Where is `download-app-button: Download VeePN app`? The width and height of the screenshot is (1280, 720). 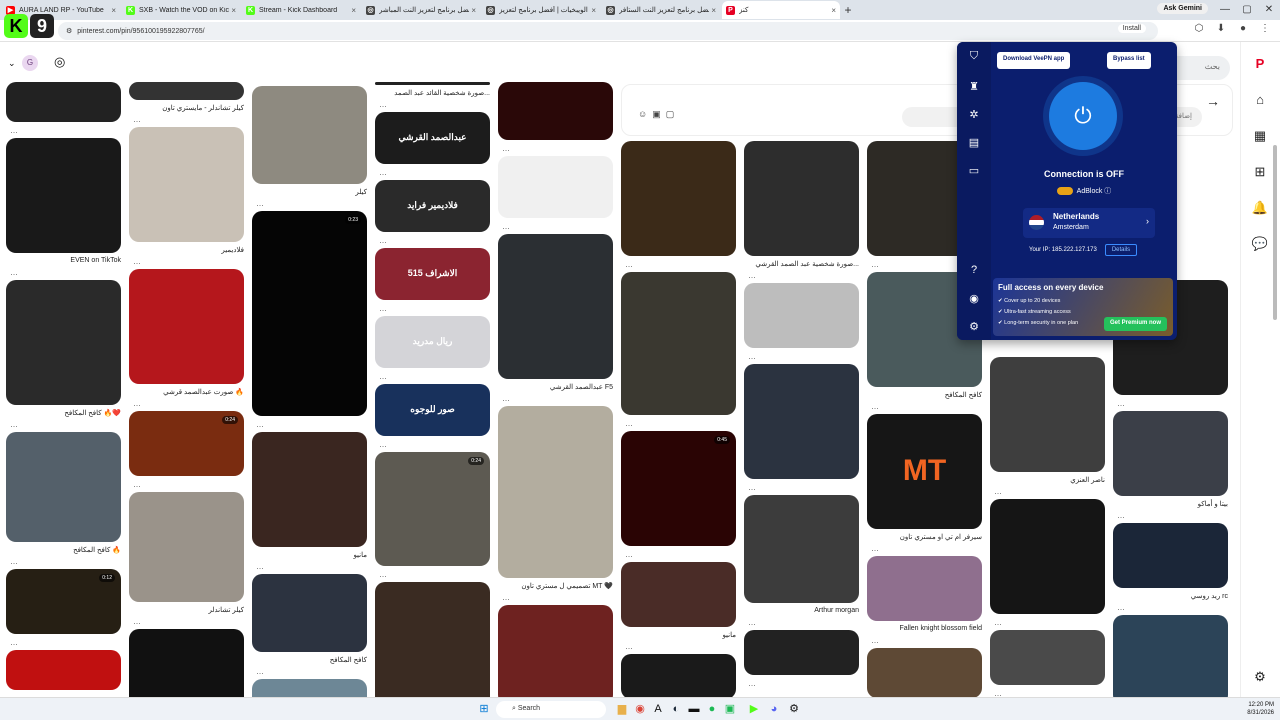
download-app-button: Download VeePN app is located at coordinates (1034, 60).